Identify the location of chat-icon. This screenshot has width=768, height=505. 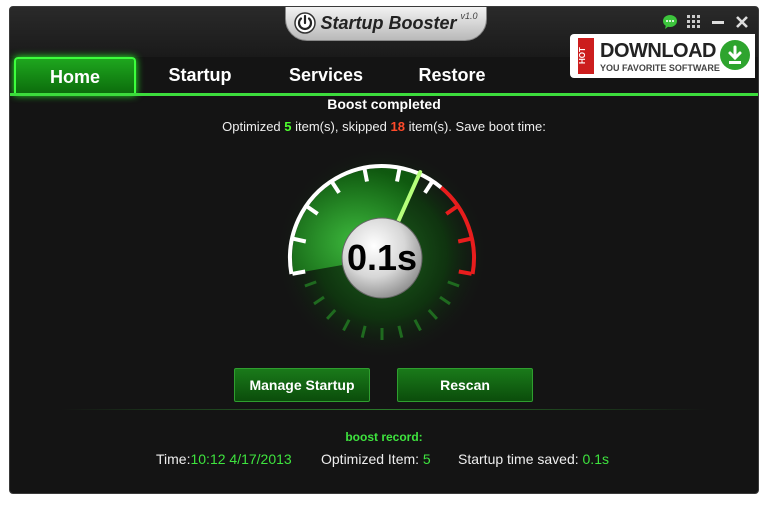
(670, 22).